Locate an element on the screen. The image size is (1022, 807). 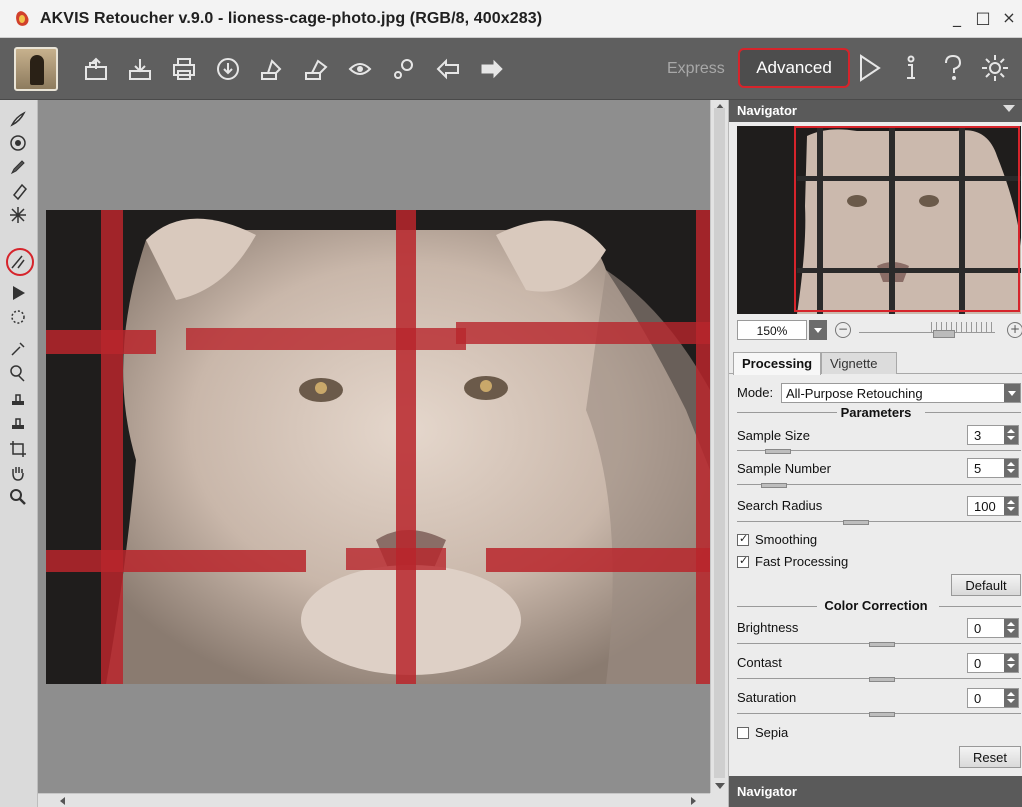
help-icon is located at coordinates (953, 68).